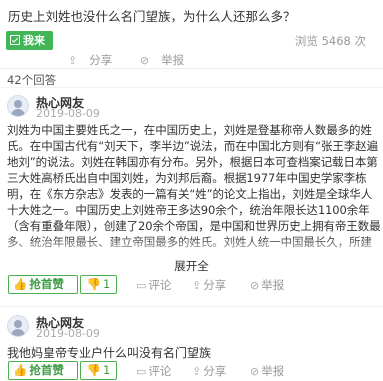  Describe the element at coordinates (191, 248) in the screenshot. I see `text-fade` at that location.